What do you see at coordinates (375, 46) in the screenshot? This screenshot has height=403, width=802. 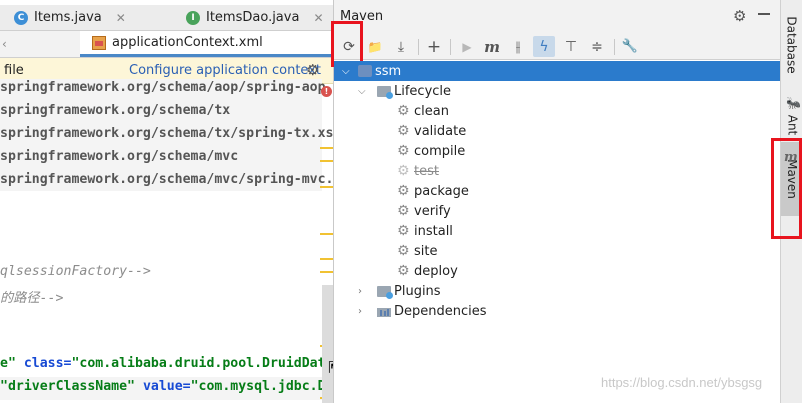 I see `add-maven-project-button: 📁` at bounding box center [375, 46].